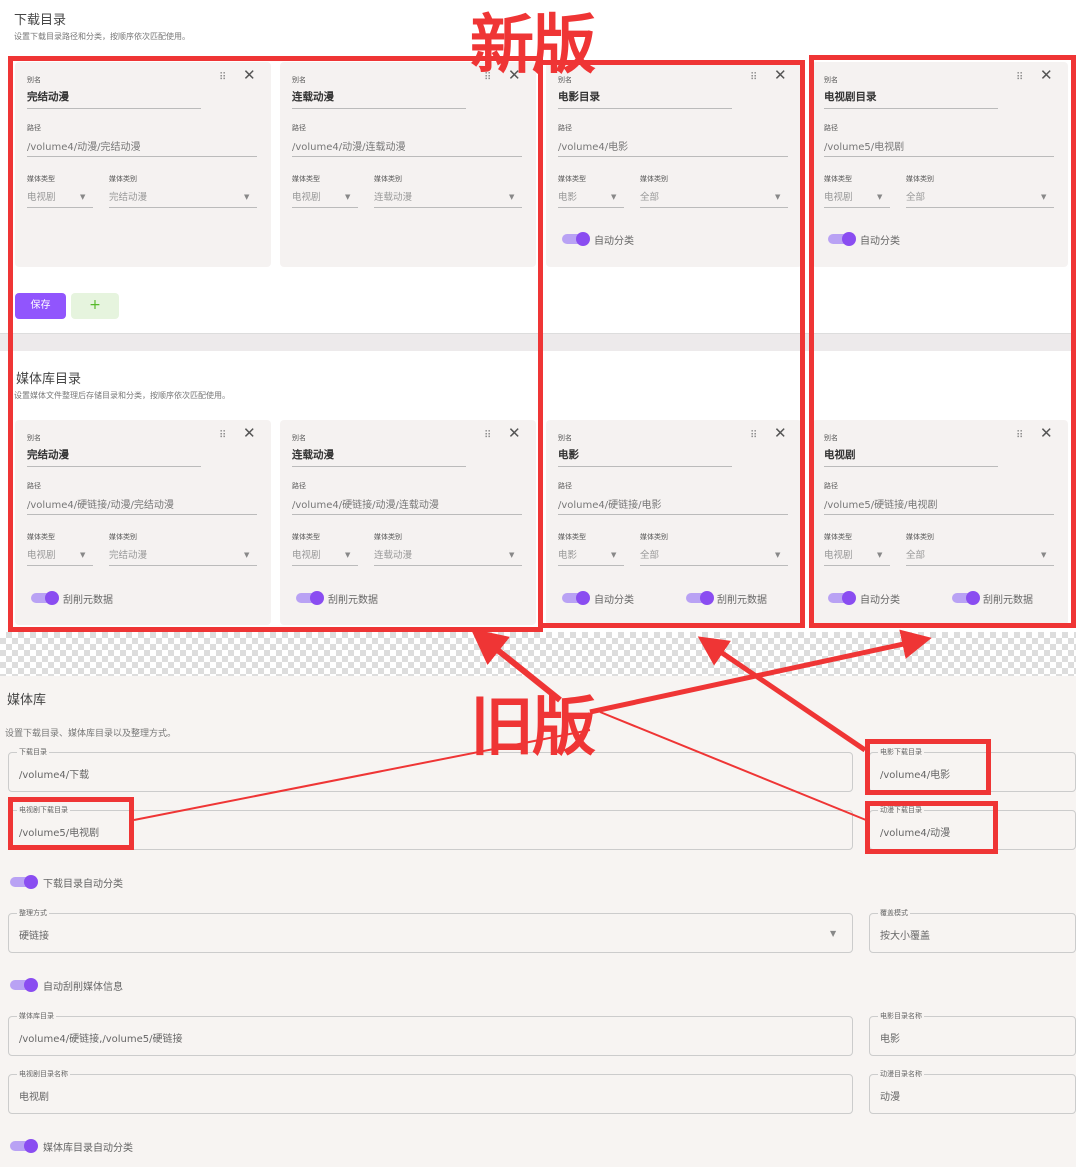 The width and height of the screenshot is (1076, 1167). What do you see at coordinates (533, 46) in the screenshot?
I see `annotation-new-label: 新版` at bounding box center [533, 46].